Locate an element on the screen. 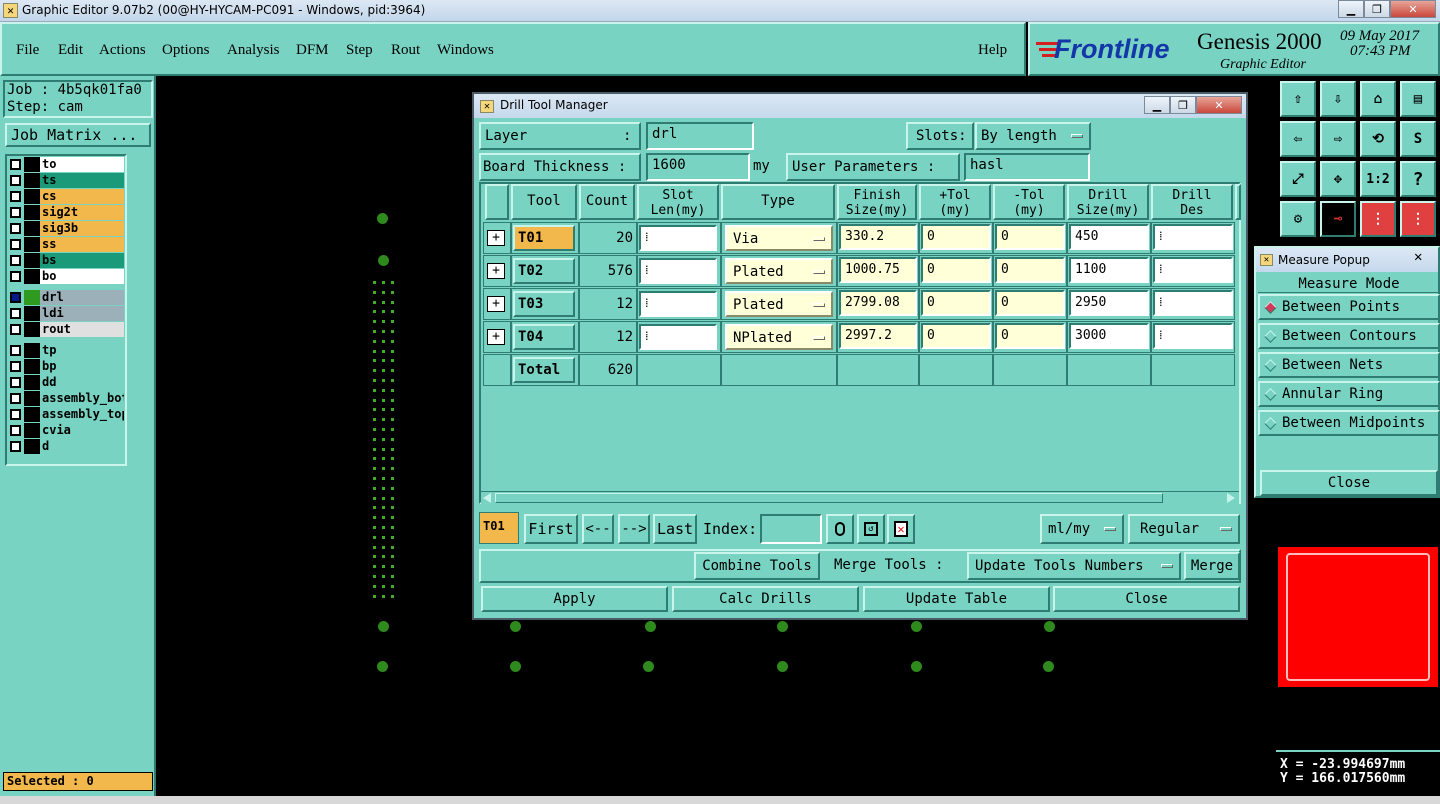  measure-close-button: Close is located at coordinates (1349, 483).